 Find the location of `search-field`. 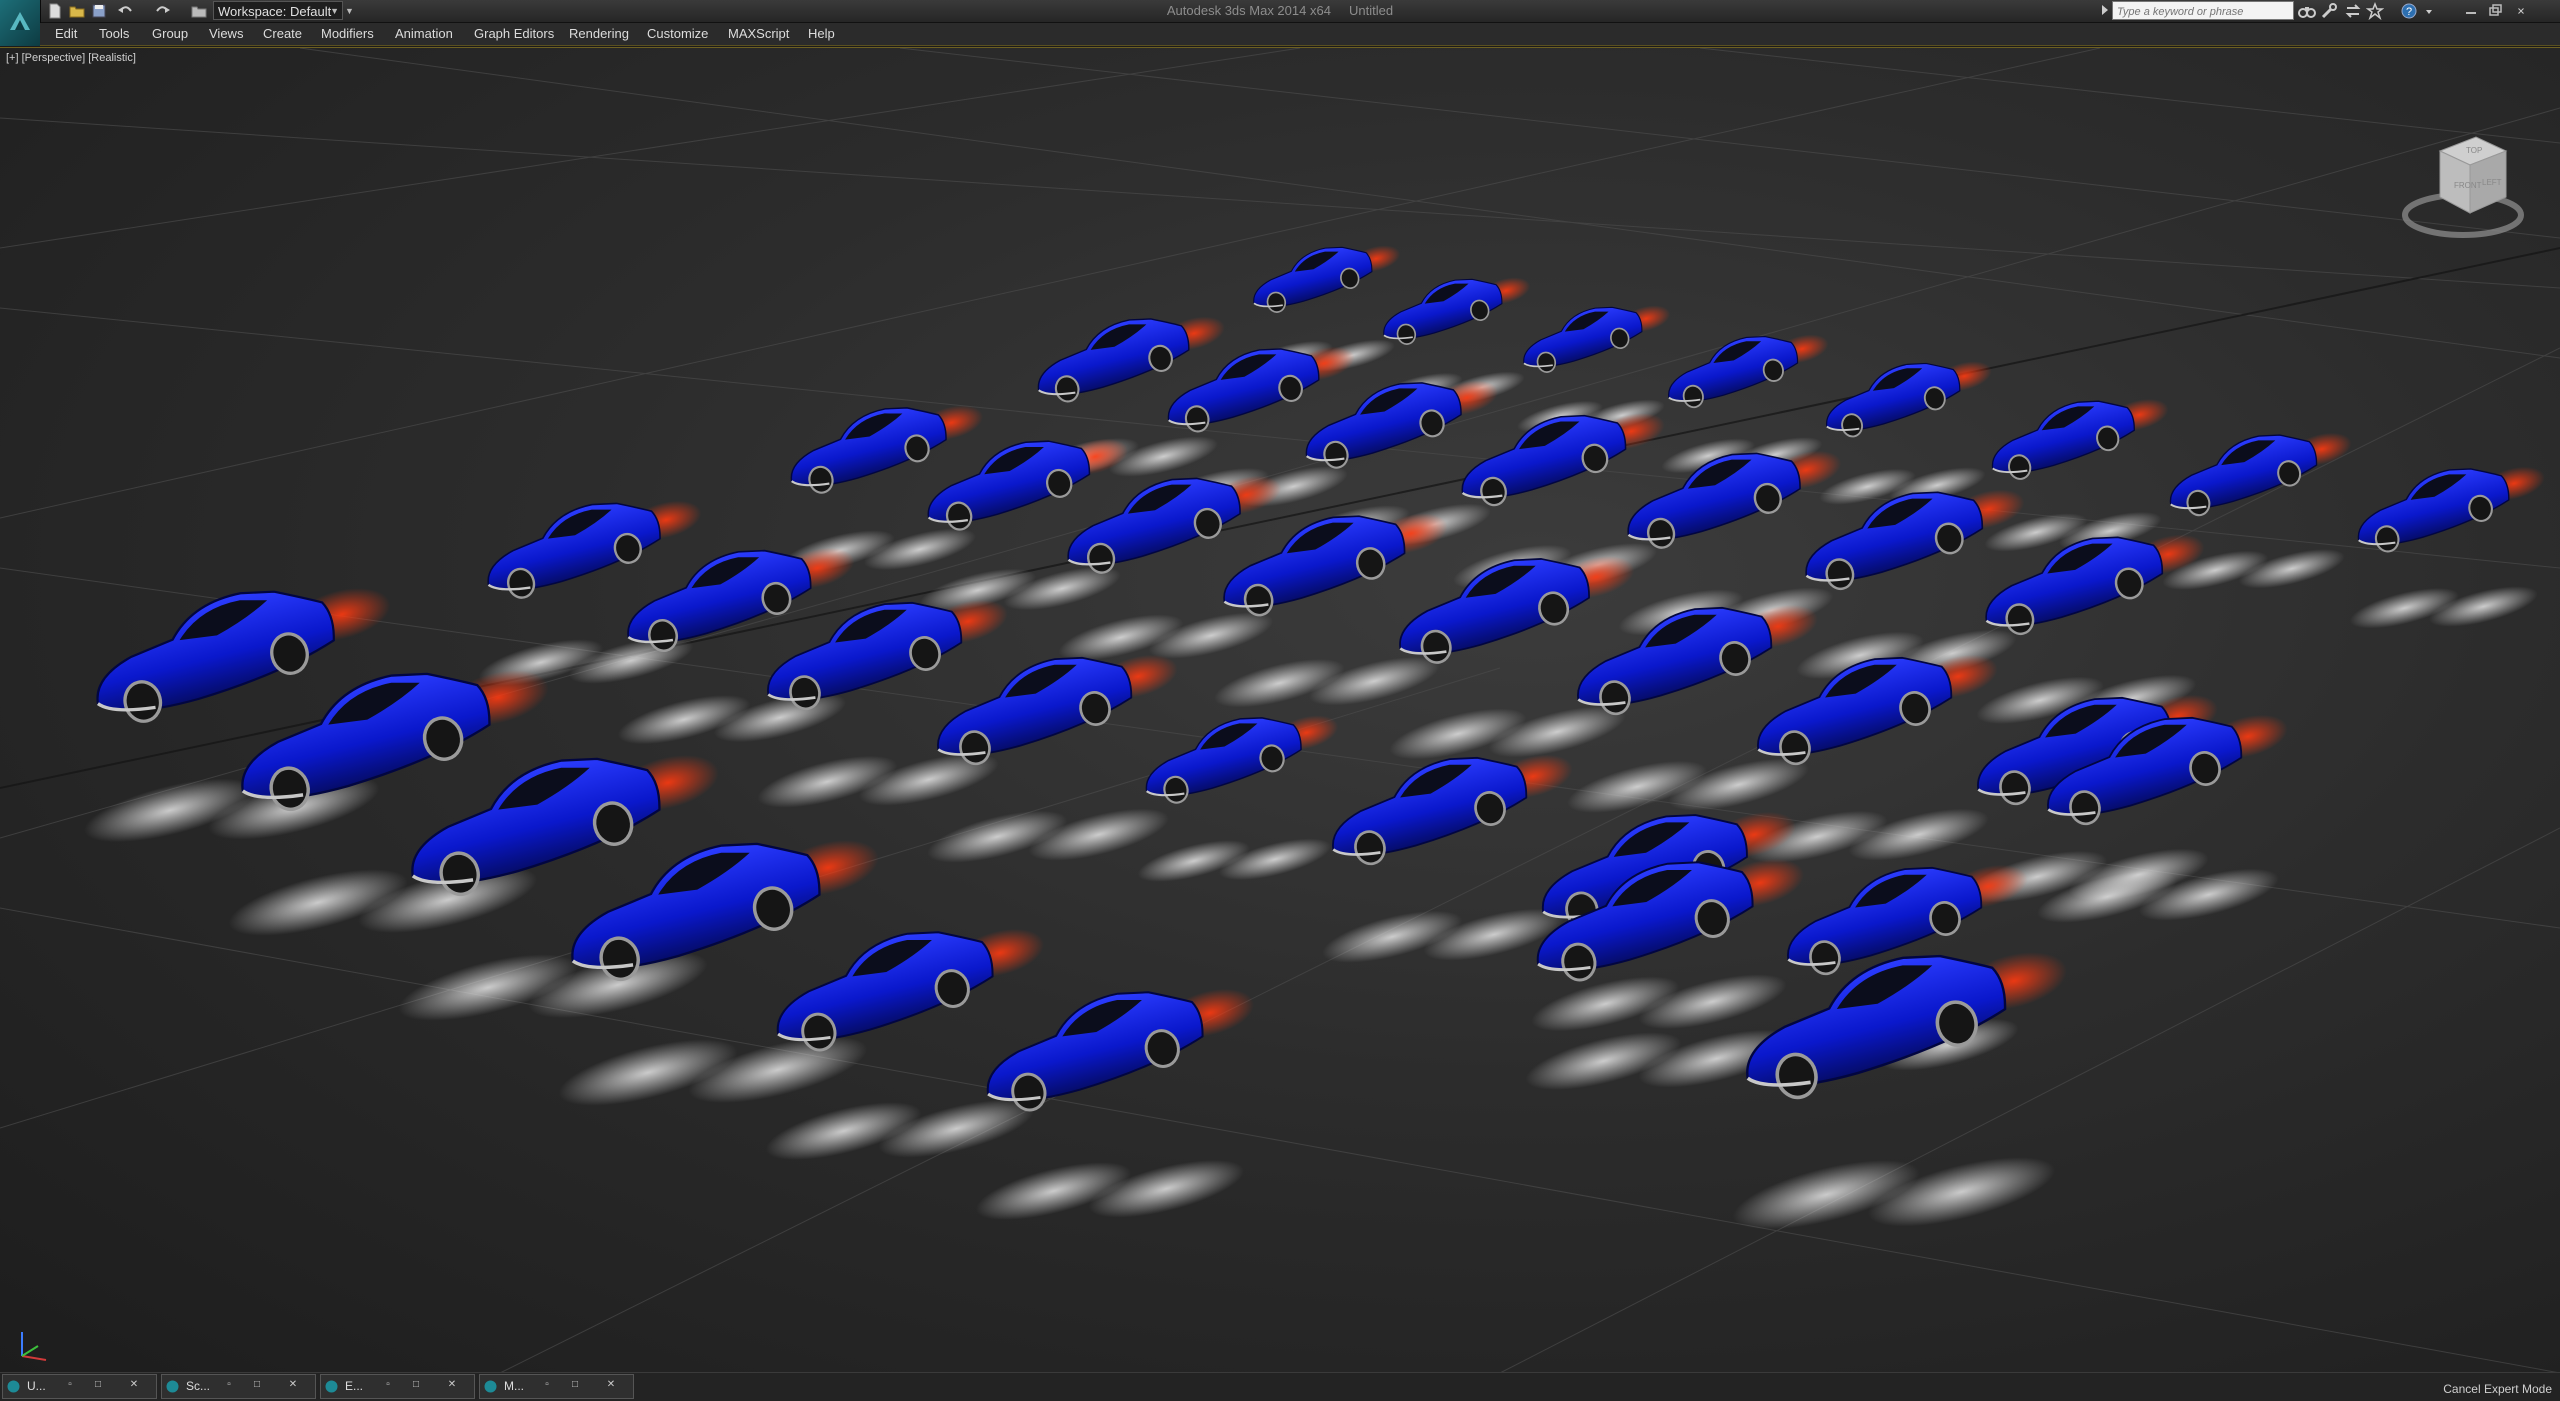

search-field is located at coordinates (2203, 11).